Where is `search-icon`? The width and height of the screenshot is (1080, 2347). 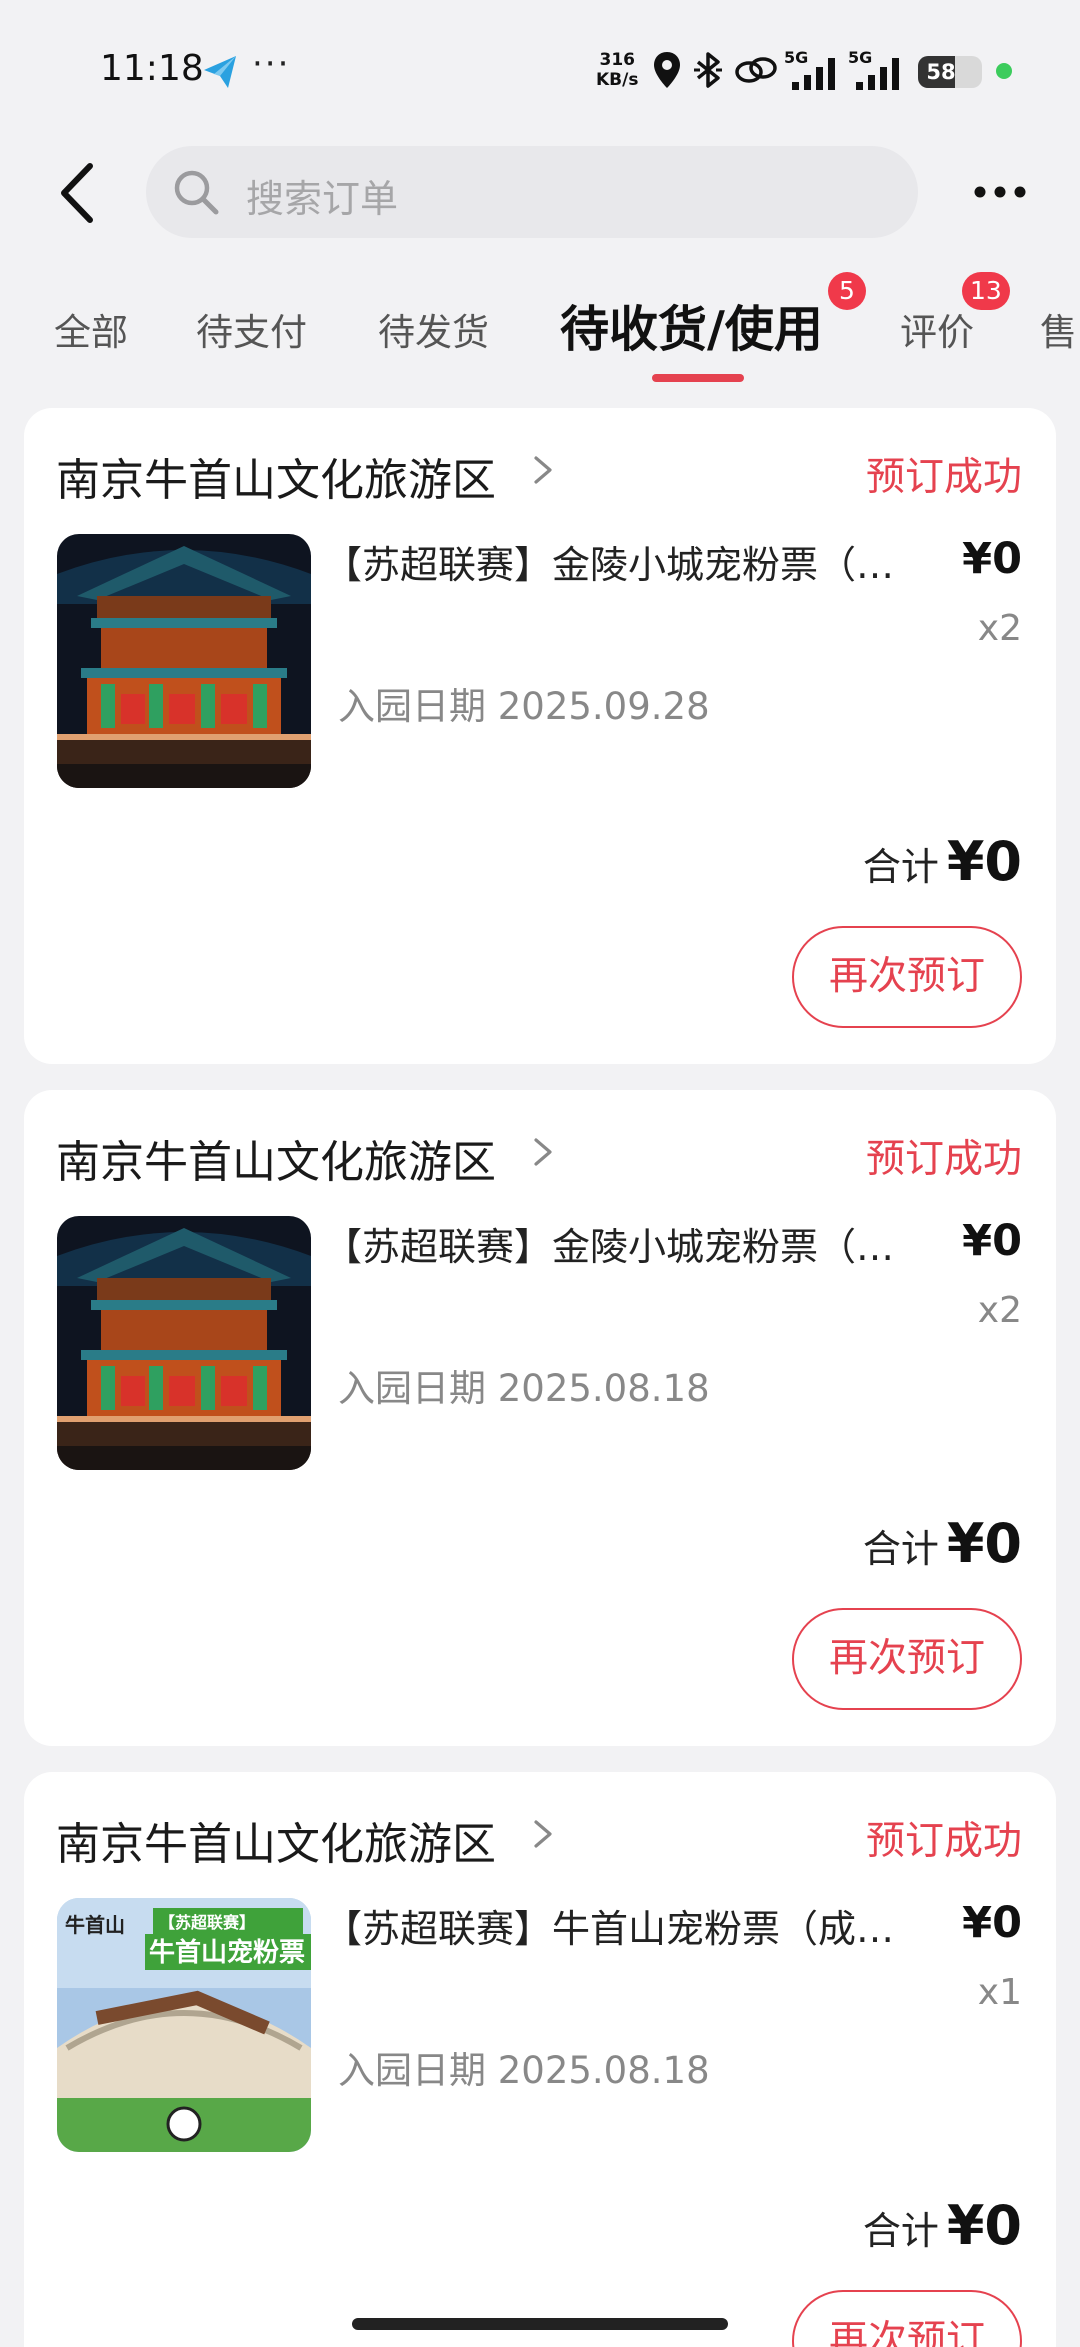 search-icon is located at coordinates (196, 192).